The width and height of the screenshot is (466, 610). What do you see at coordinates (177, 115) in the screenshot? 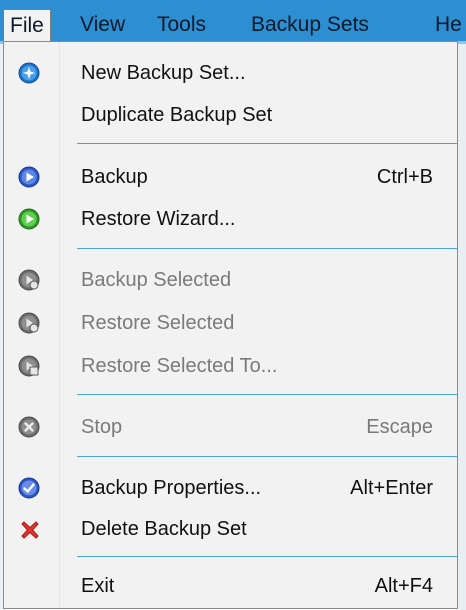
I see `menu-item-label: Duplicate Backup Set` at bounding box center [177, 115].